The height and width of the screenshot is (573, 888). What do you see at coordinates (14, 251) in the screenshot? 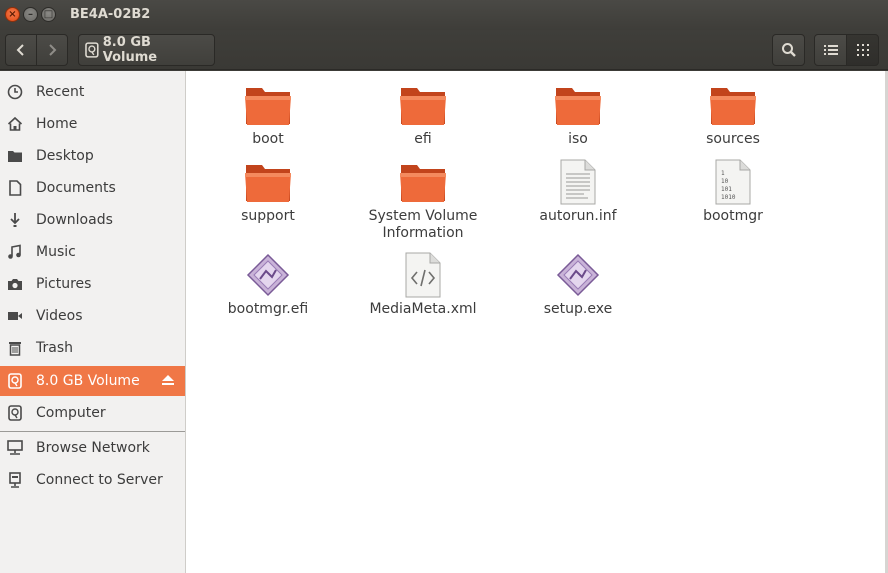
I see `music-icon` at bounding box center [14, 251].